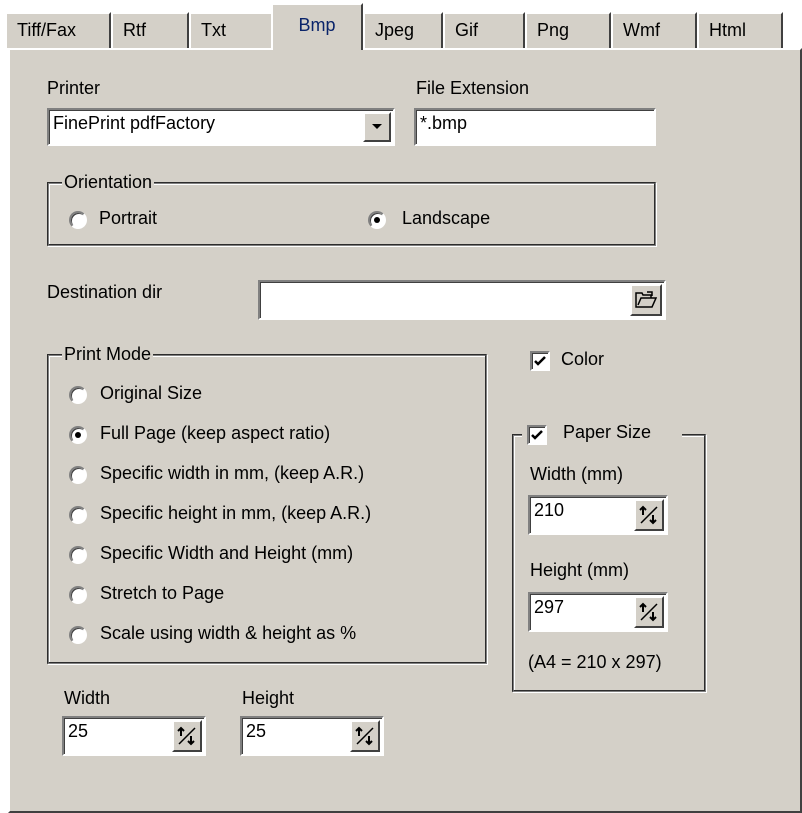 The image size is (802, 813). I want to click on paper-height-value: 297, so click(549, 607).